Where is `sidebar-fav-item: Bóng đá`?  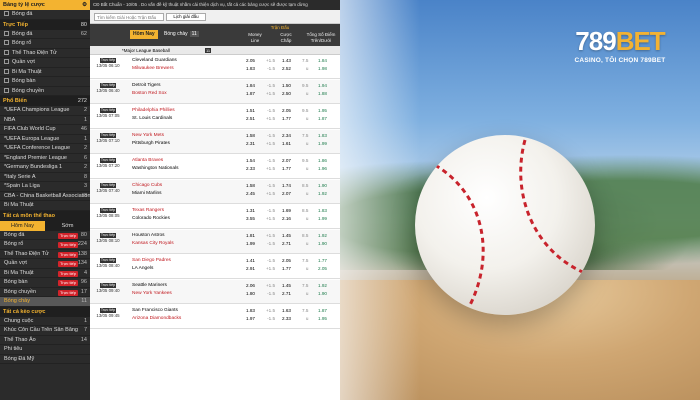
sidebar-fav-item: Bóng đá is located at coordinates (45, 15).